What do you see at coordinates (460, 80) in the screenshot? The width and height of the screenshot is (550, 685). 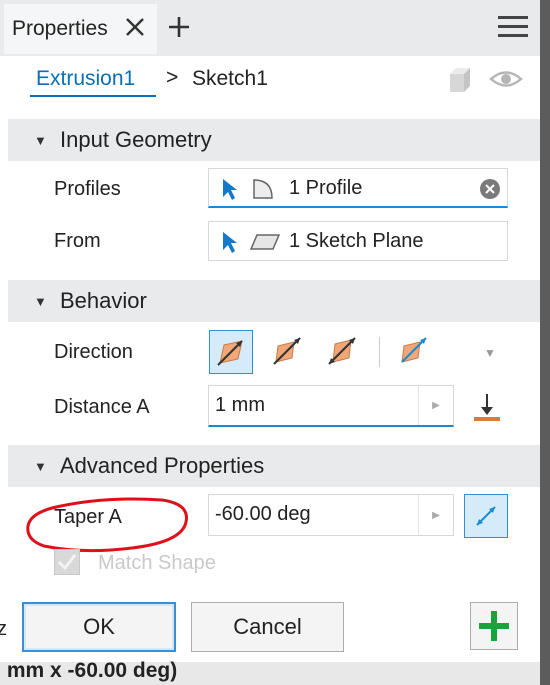 I see `cube-icon` at bounding box center [460, 80].